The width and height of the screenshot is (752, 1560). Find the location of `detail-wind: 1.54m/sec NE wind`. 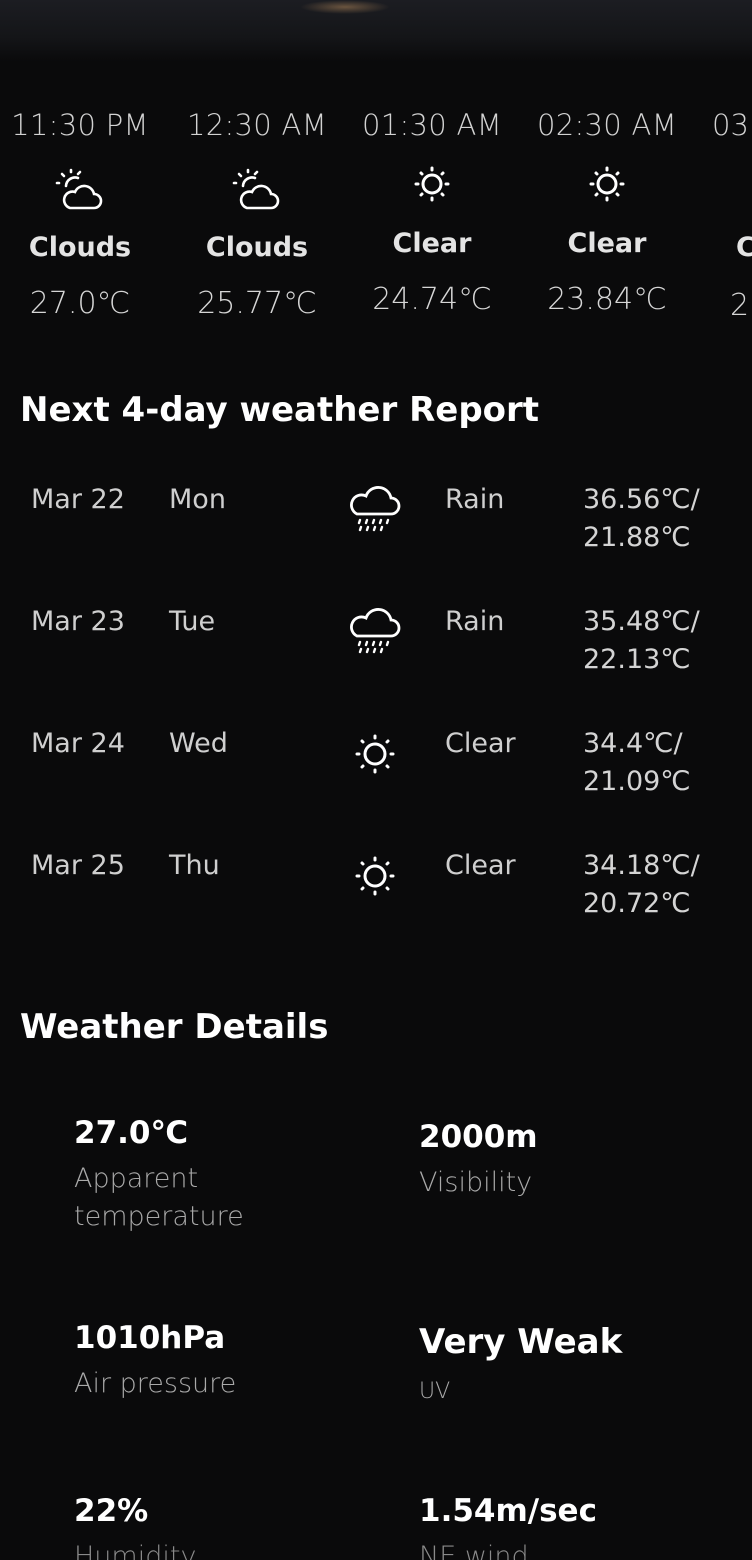

detail-wind: 1.54m/sec NE wind is located at coordinates (569, 1526).